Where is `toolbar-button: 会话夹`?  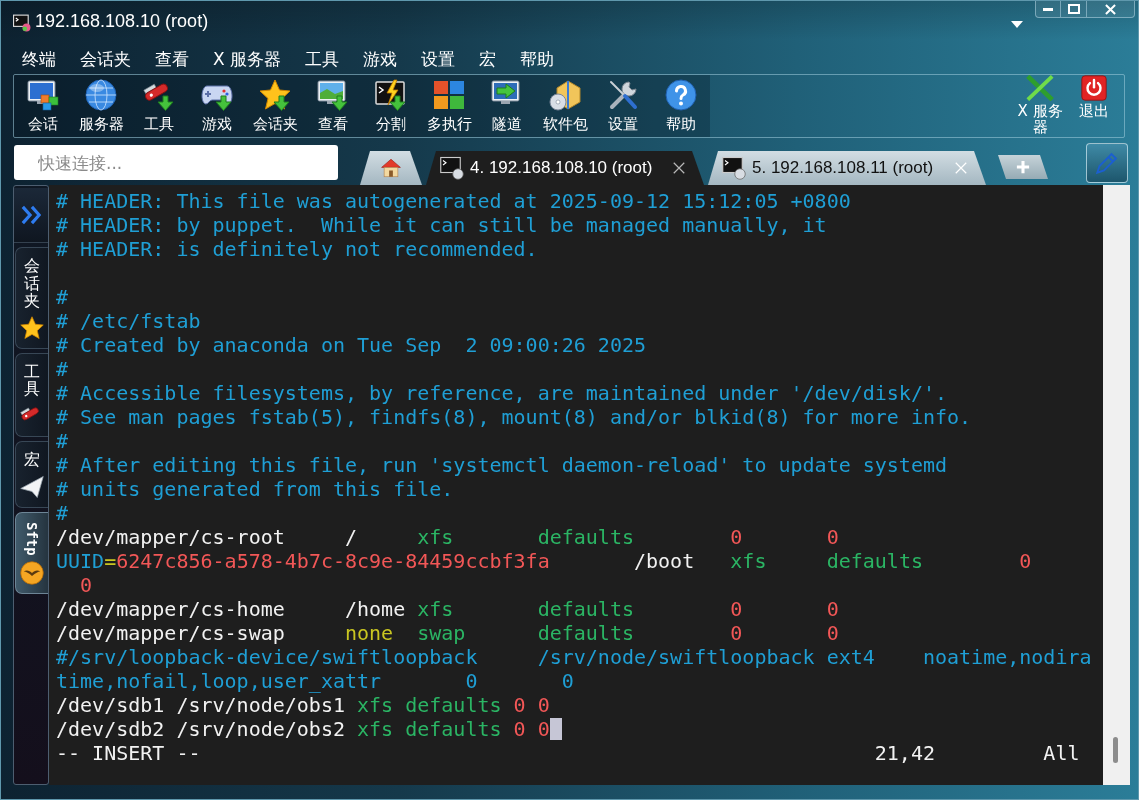
toolbar-button: 会话夹 is located at coordinates (275, 106).